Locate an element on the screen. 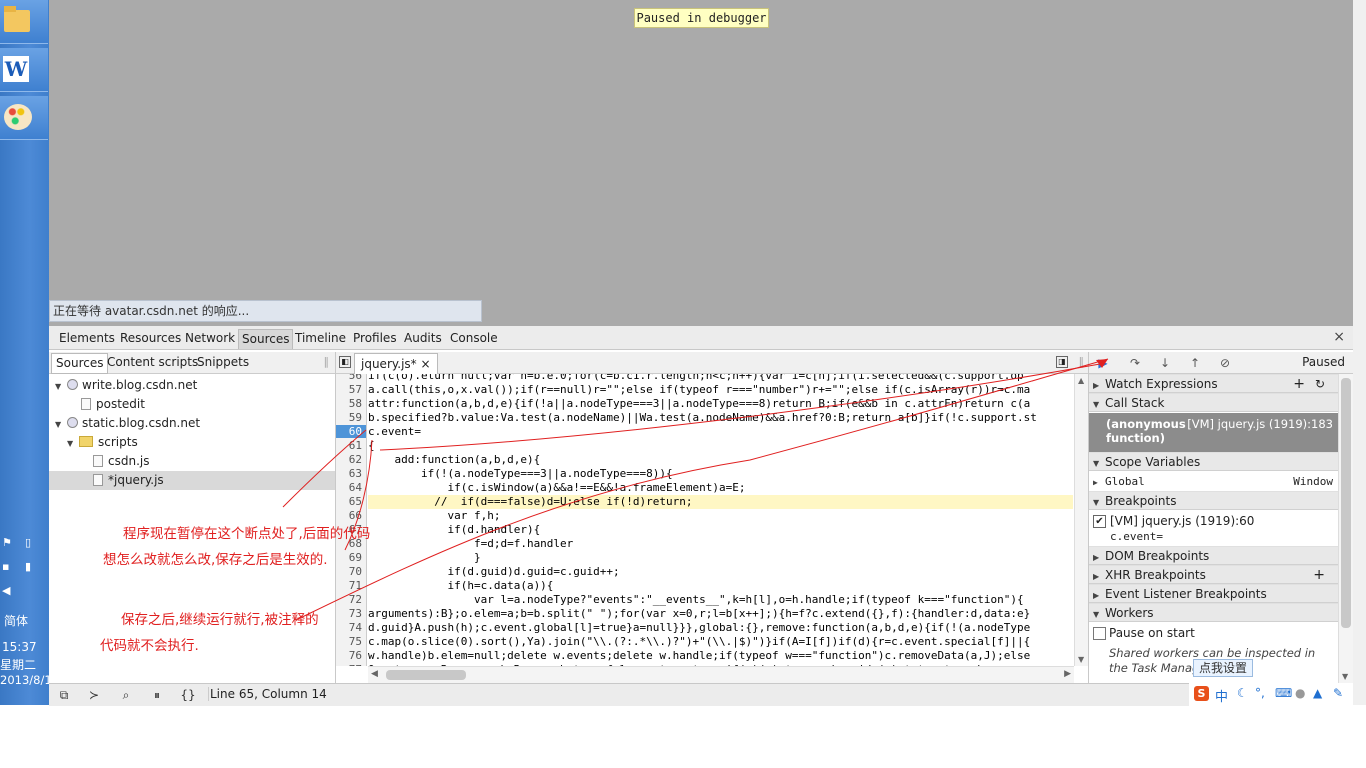  editor-horizontal-scrollbar: ◀ ▶ is located at coordinates (721, 674).